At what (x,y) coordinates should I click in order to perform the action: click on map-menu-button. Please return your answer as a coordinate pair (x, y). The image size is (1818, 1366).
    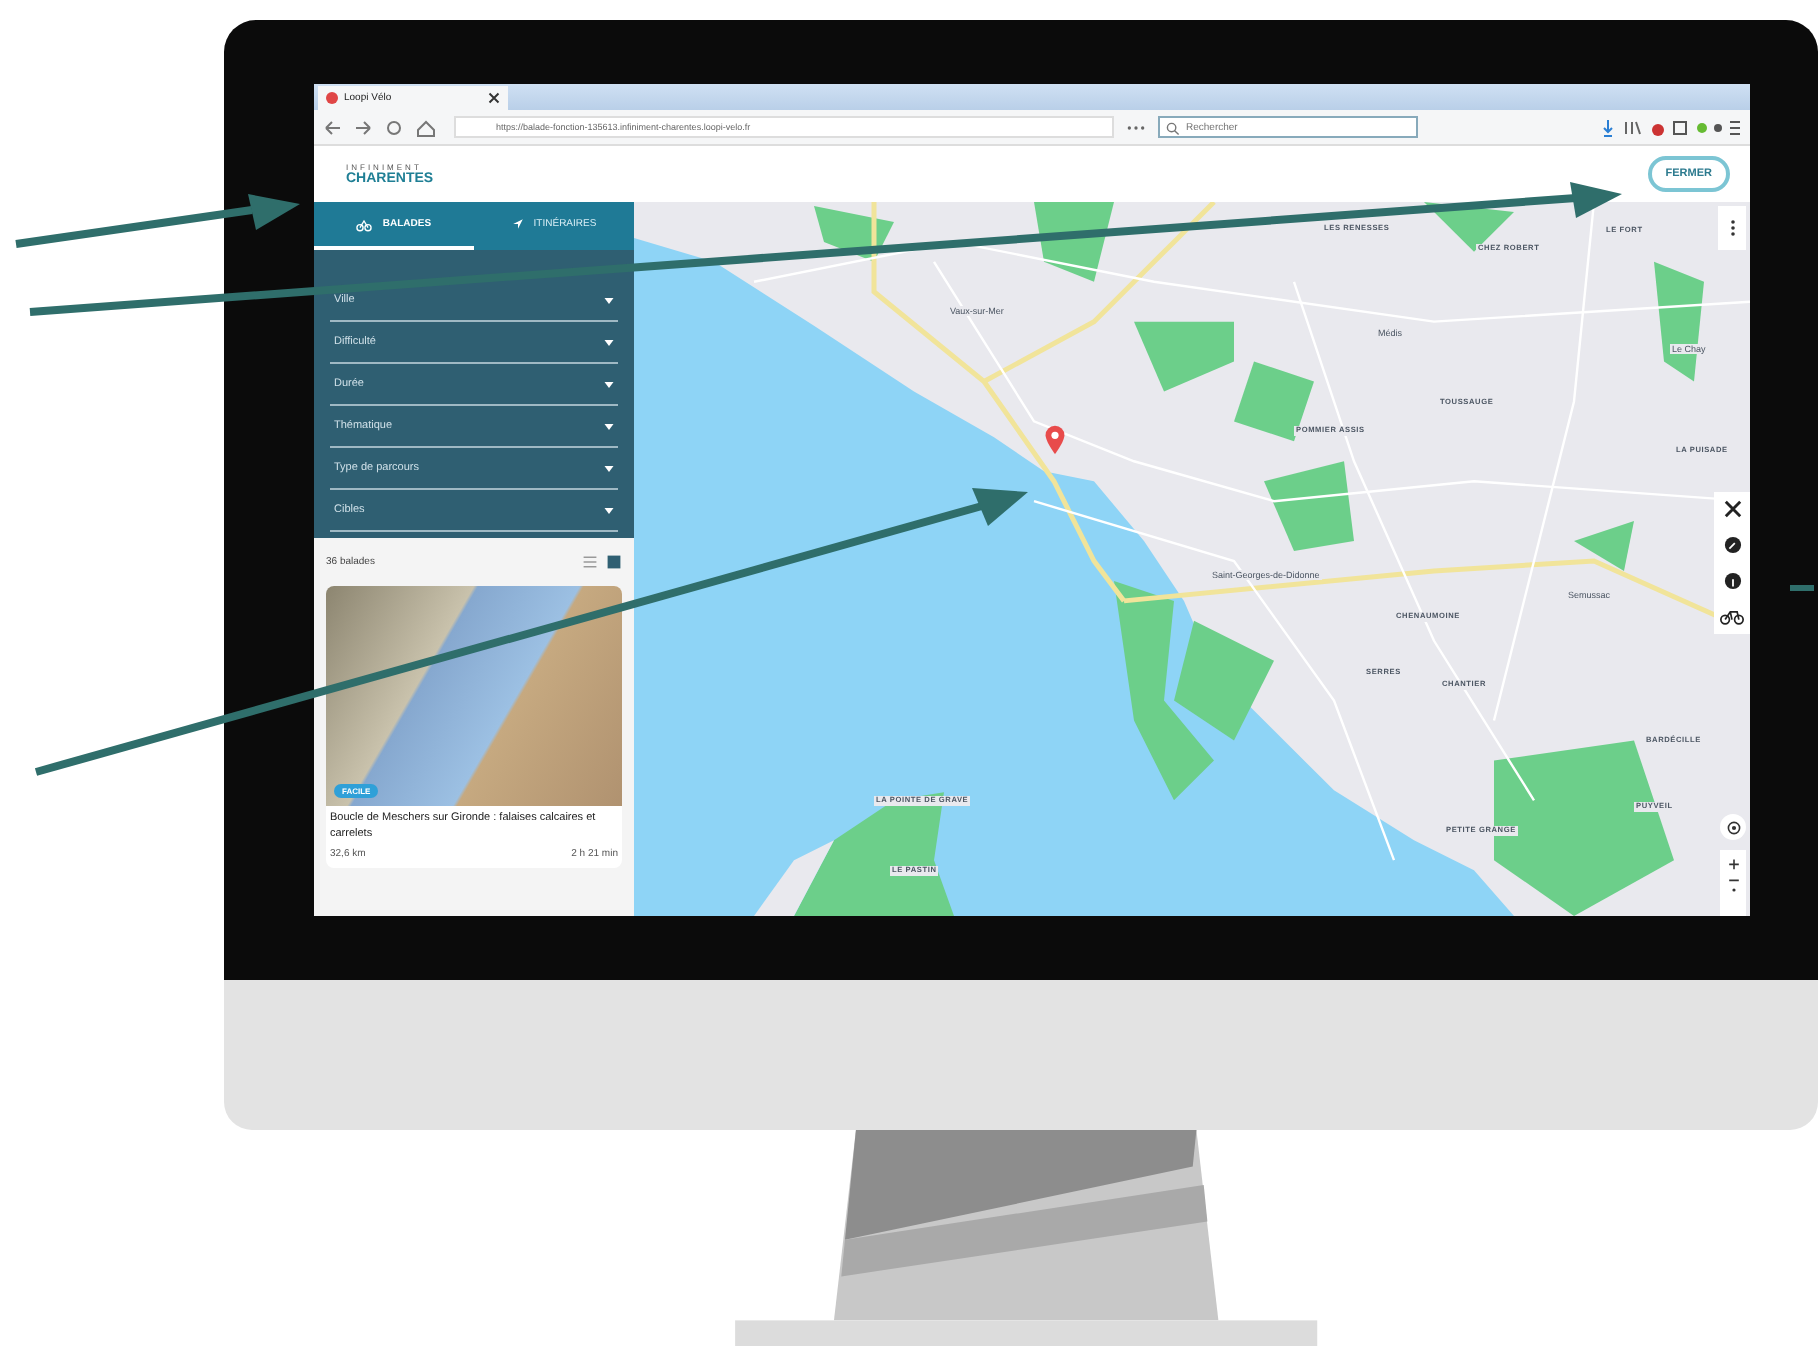
    Looking at the image, I should click on (1732, 228).